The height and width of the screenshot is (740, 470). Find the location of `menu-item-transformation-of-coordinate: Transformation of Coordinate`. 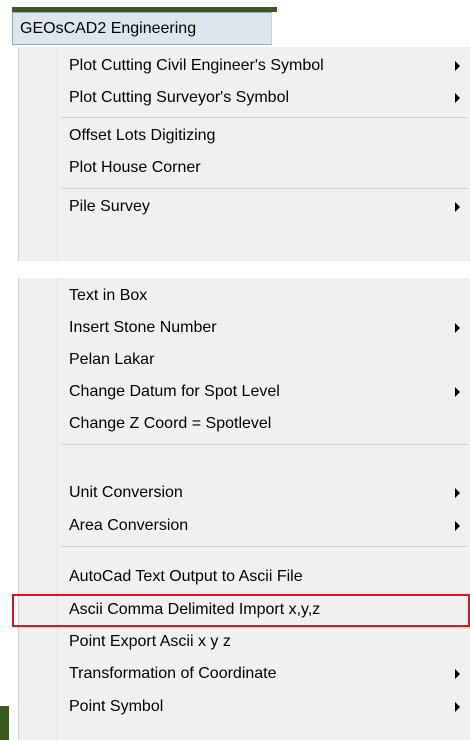

menu-item-transformation-of-coordinate: Transformation of Coordinate is located at coordinates (263, 674).